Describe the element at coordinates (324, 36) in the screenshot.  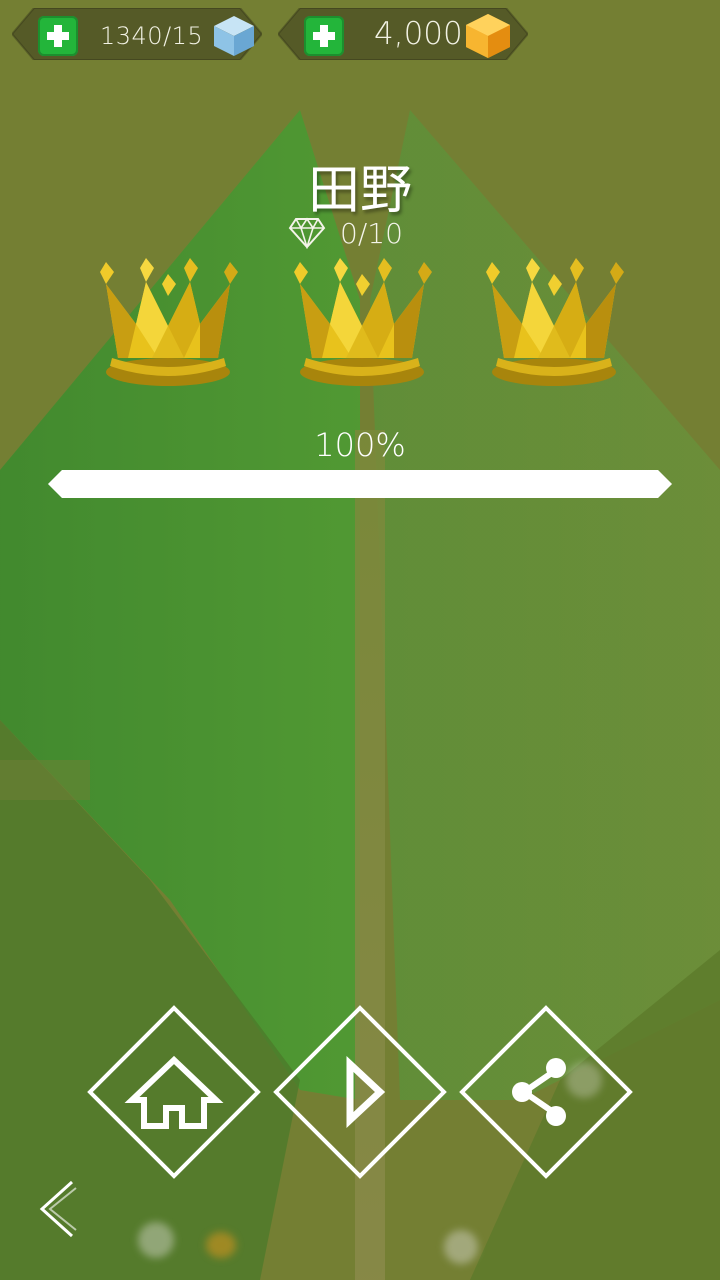
I see `add-gold-button` at that location.